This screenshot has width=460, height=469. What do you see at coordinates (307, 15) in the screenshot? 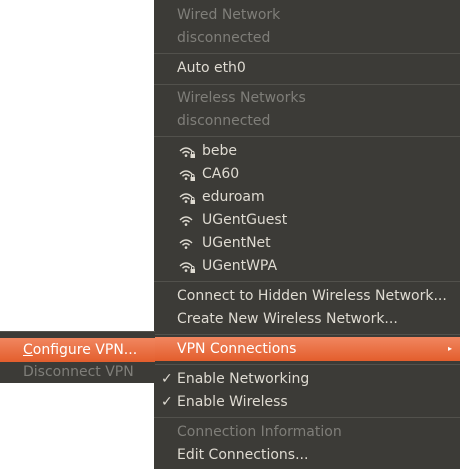
I see `wired-network-header: Wired Network` at bounding box center [307, 15].